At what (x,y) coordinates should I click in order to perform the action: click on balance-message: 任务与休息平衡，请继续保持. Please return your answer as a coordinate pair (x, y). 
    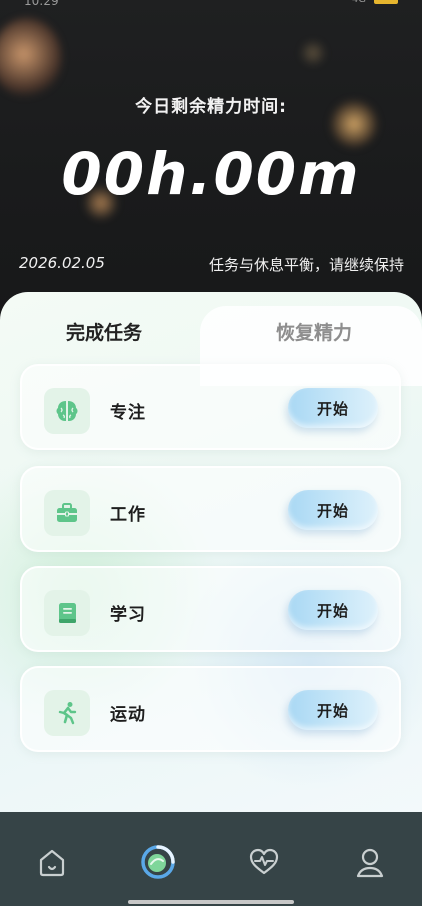
    Looking at the image, I should click on (306, 265).